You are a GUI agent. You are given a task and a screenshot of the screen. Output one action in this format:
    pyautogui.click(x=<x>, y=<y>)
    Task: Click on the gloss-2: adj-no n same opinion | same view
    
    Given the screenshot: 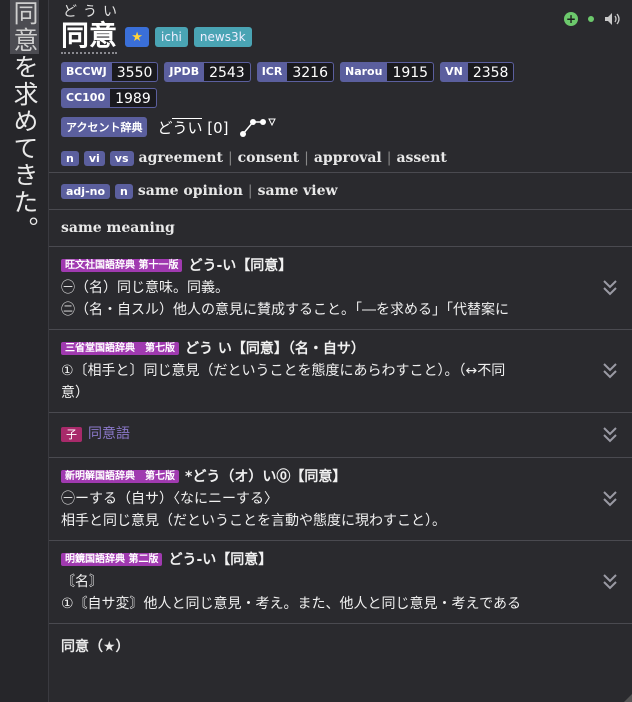 What is the action you would take?
    pyautogui.click(x=340, y=190)
    